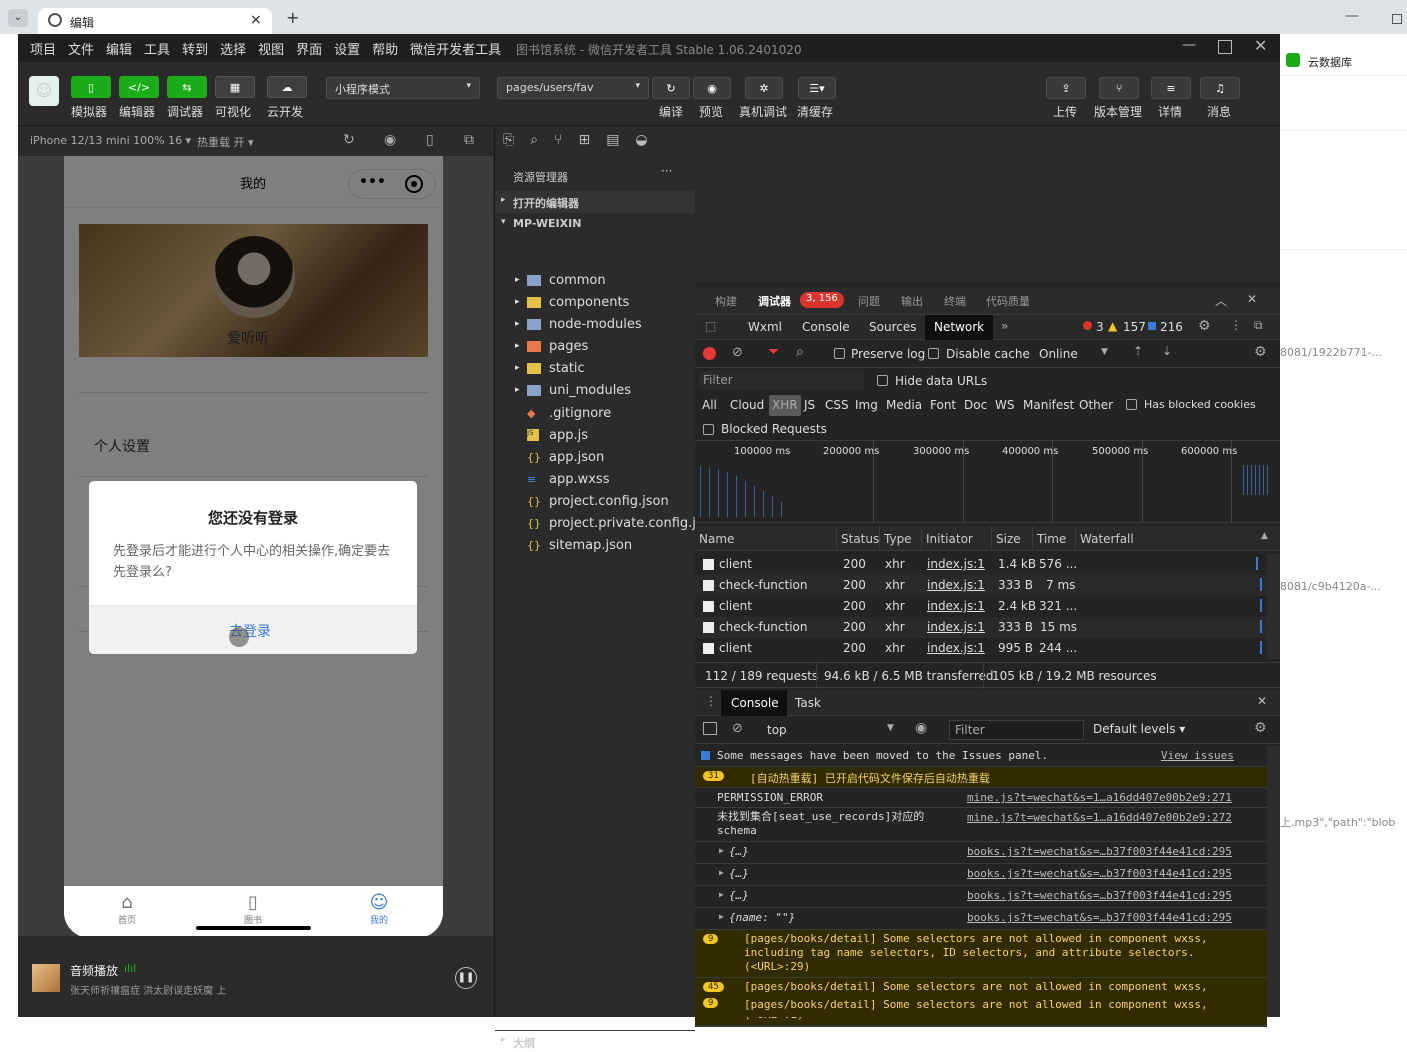 This screenshot has height=1052, width=1407. I want to click on file-sitemap: {} sitemap.json, so click(579, 545).